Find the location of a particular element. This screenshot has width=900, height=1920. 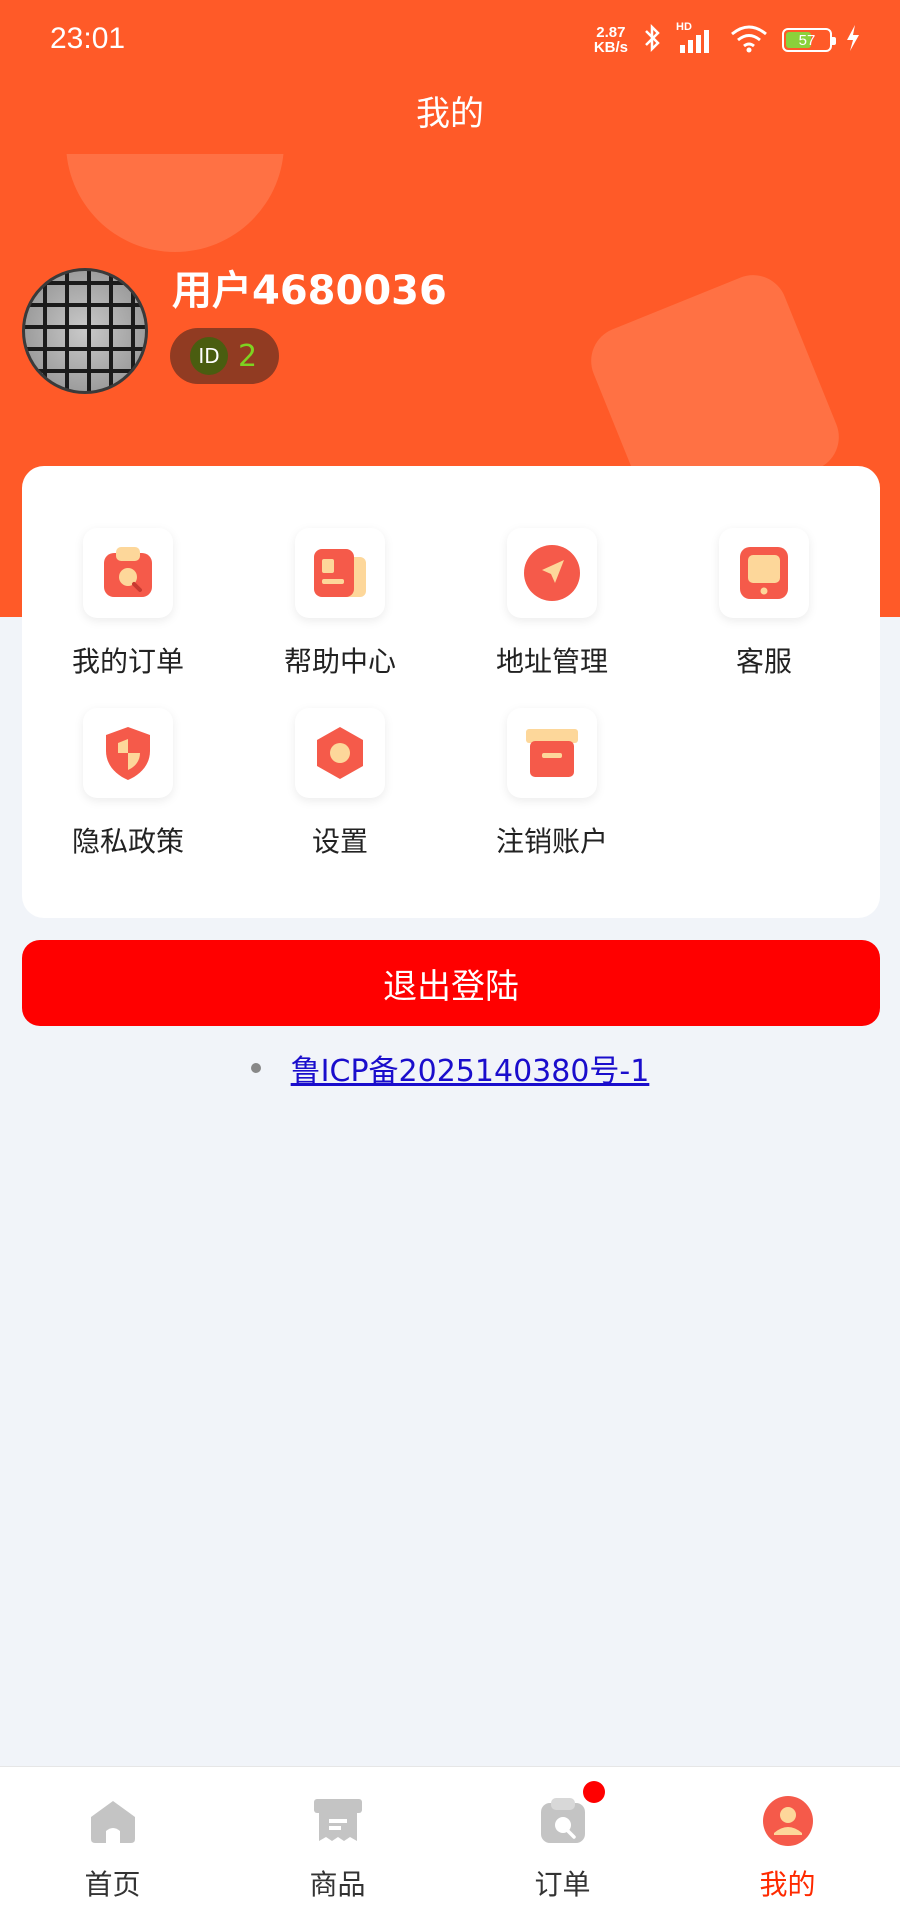

net-speed-value: 2.87 is located at coordinates (611, 32).